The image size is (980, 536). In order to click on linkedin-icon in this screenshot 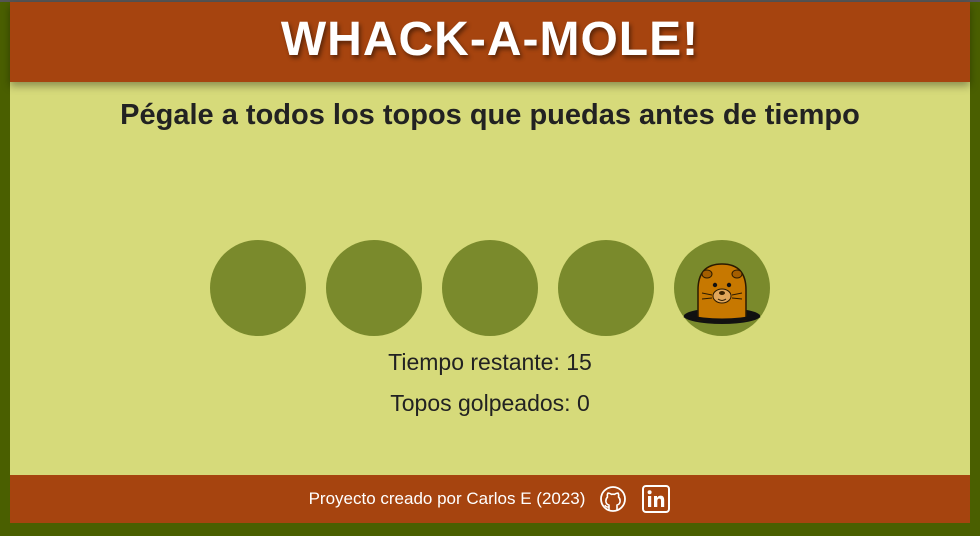, I will do `click(656, 499)`.